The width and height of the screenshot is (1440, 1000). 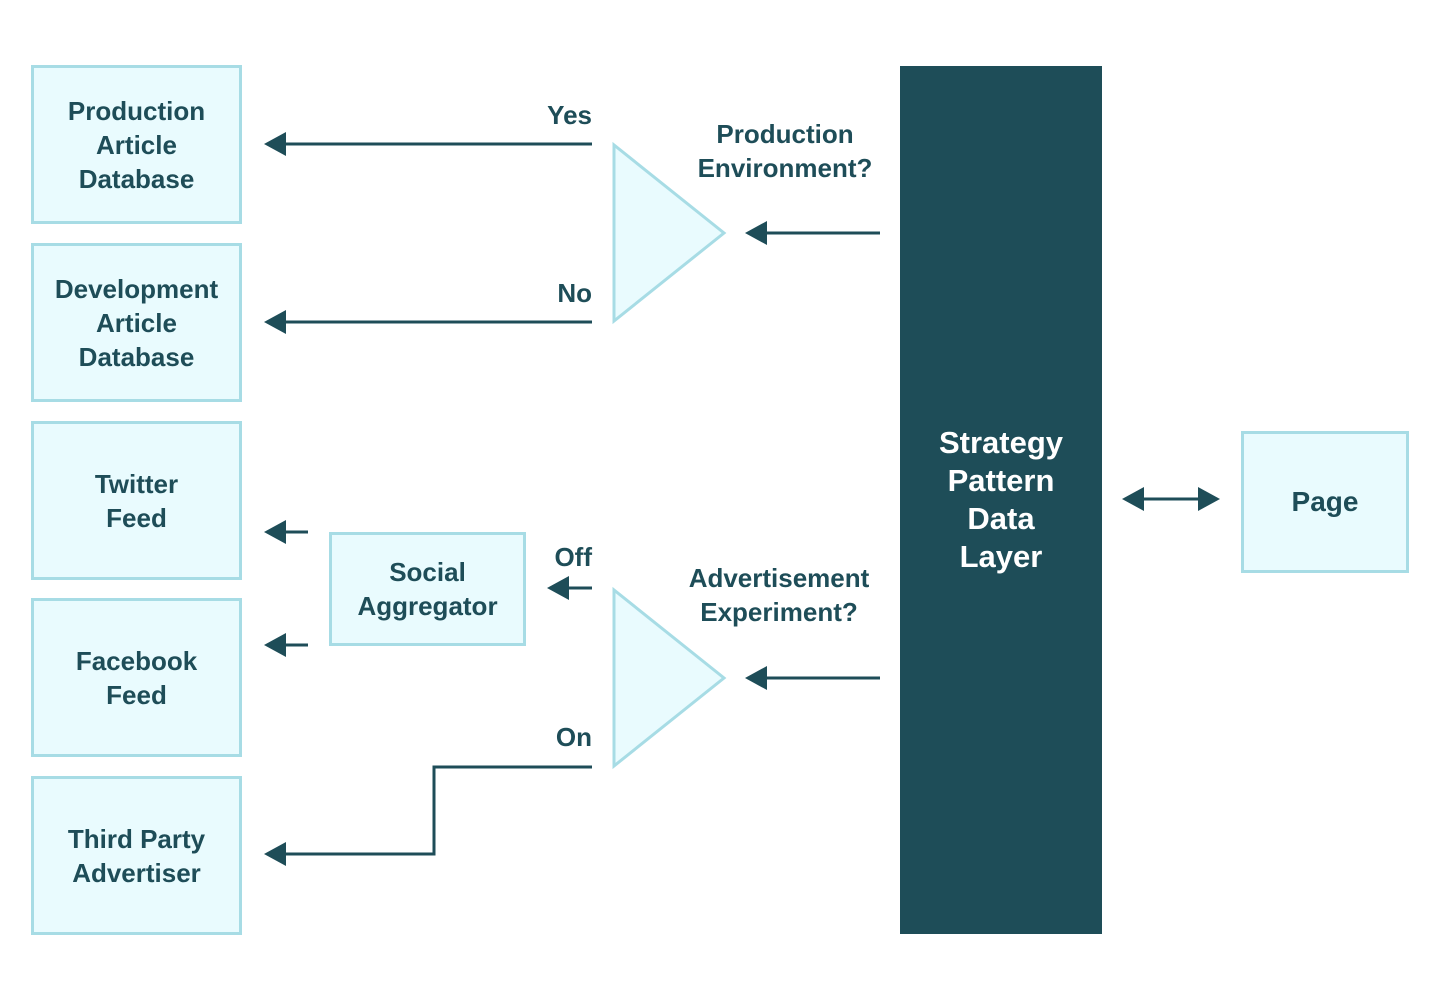 I want to click on branch-label-yes: Yes, so click(x=569, y=115).